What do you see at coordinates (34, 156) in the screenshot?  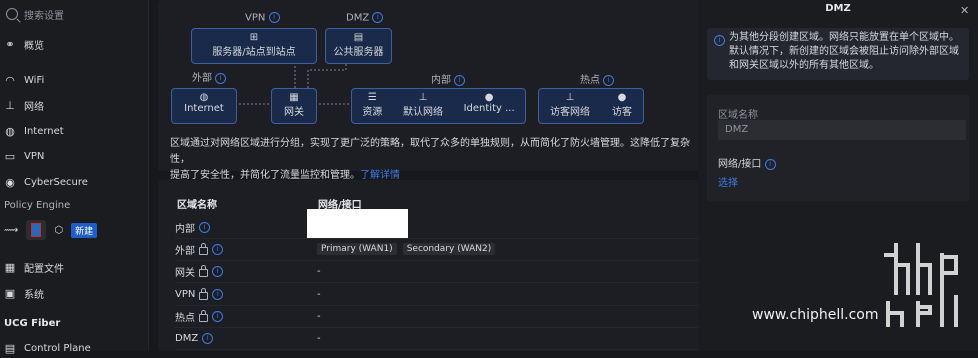 I see `sidebar-item-label: VPN` at bounding box center [34, 156].